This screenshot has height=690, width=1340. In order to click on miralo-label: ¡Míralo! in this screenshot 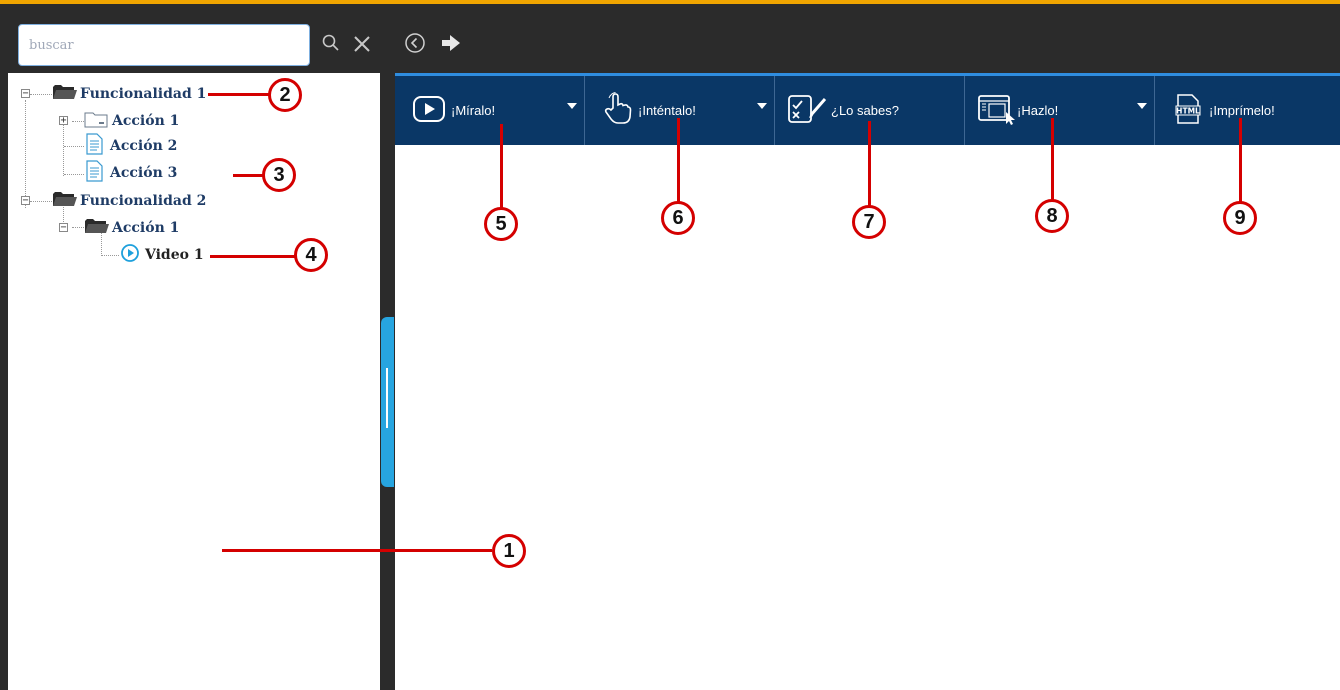, I will do `click(473, 110)`.